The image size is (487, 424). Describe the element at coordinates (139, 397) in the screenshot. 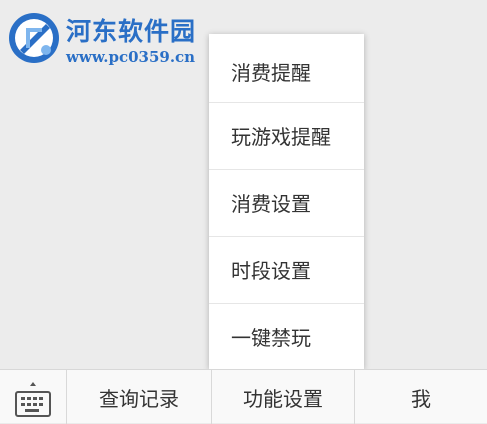

I see `tab-query-records: 查询记录` at that location.